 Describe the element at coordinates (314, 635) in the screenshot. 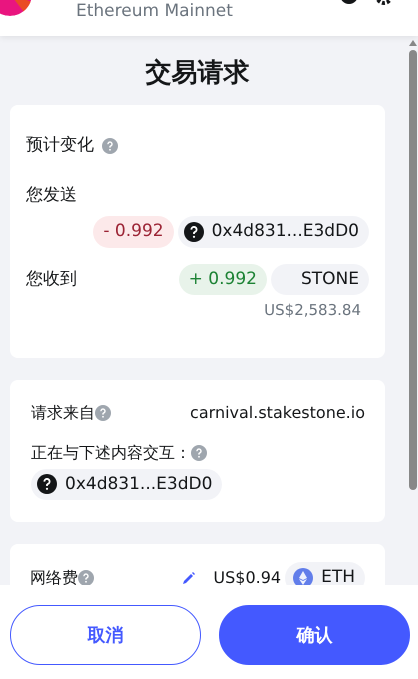

I see `confirm-button: 确认` at that location.